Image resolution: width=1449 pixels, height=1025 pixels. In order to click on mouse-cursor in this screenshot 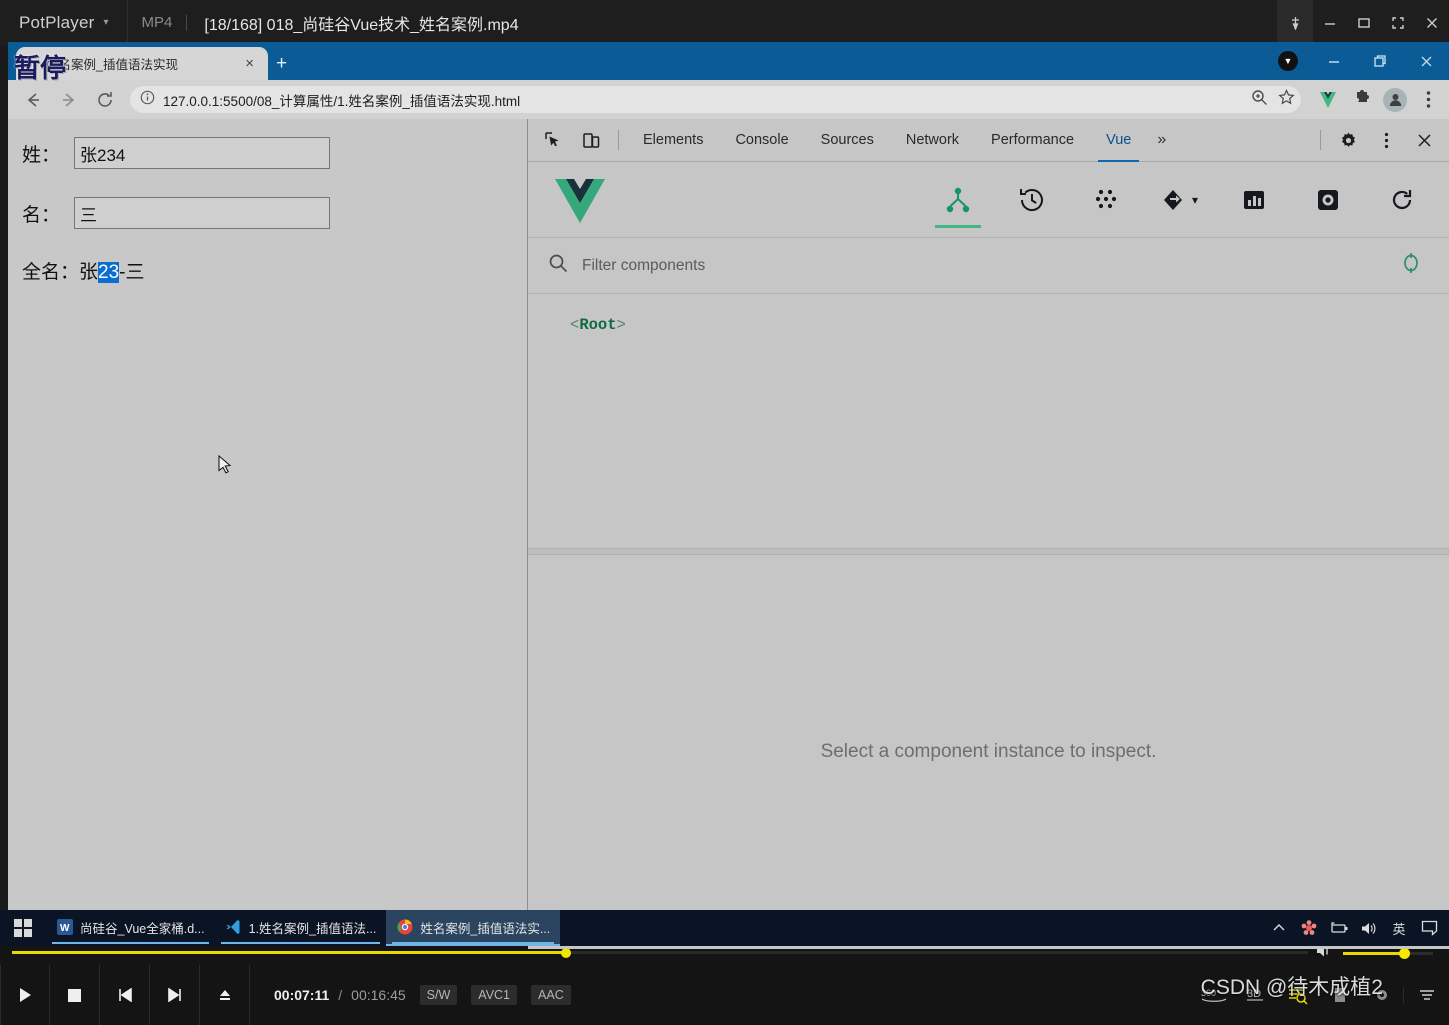, I will do `click(225, 467)`.